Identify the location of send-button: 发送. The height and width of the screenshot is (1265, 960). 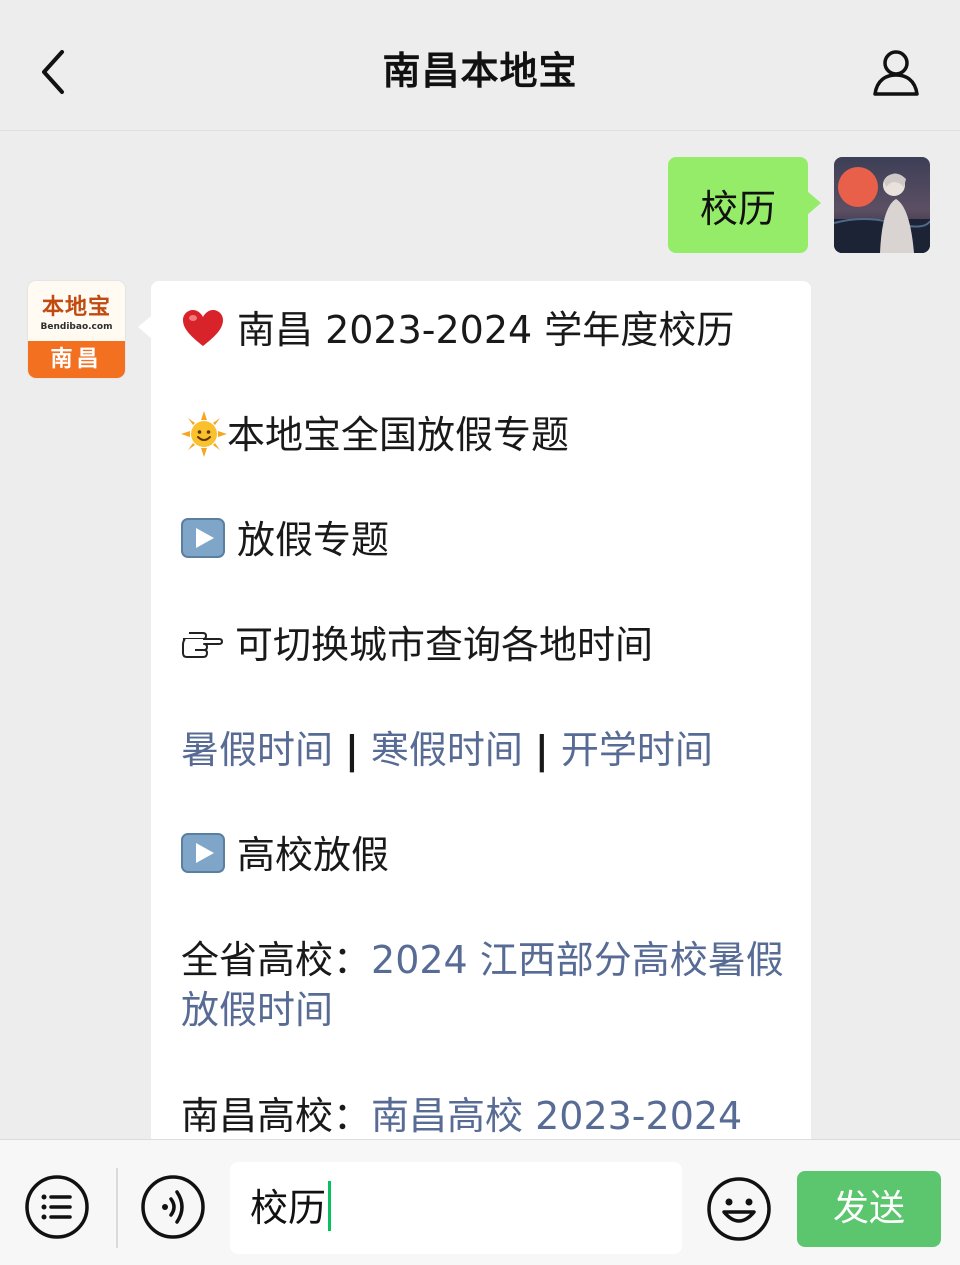
(869, 1209).